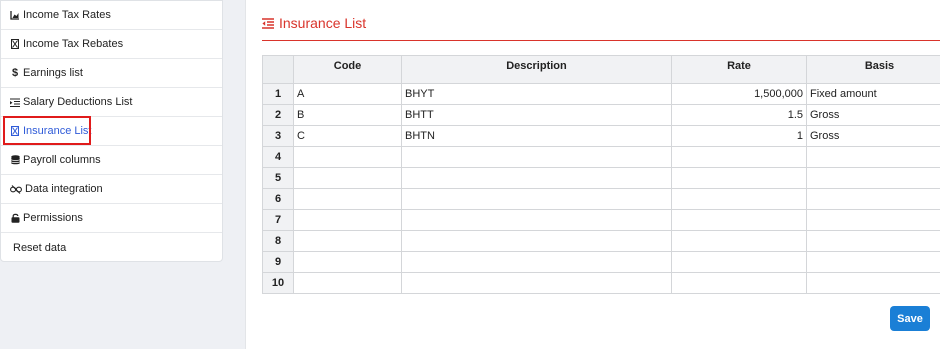 Image resolution: width=940 pixels, height=349 pixels. I want to click on sidebar-item-payroll-columns: Payroll columns, so click(111, 160).